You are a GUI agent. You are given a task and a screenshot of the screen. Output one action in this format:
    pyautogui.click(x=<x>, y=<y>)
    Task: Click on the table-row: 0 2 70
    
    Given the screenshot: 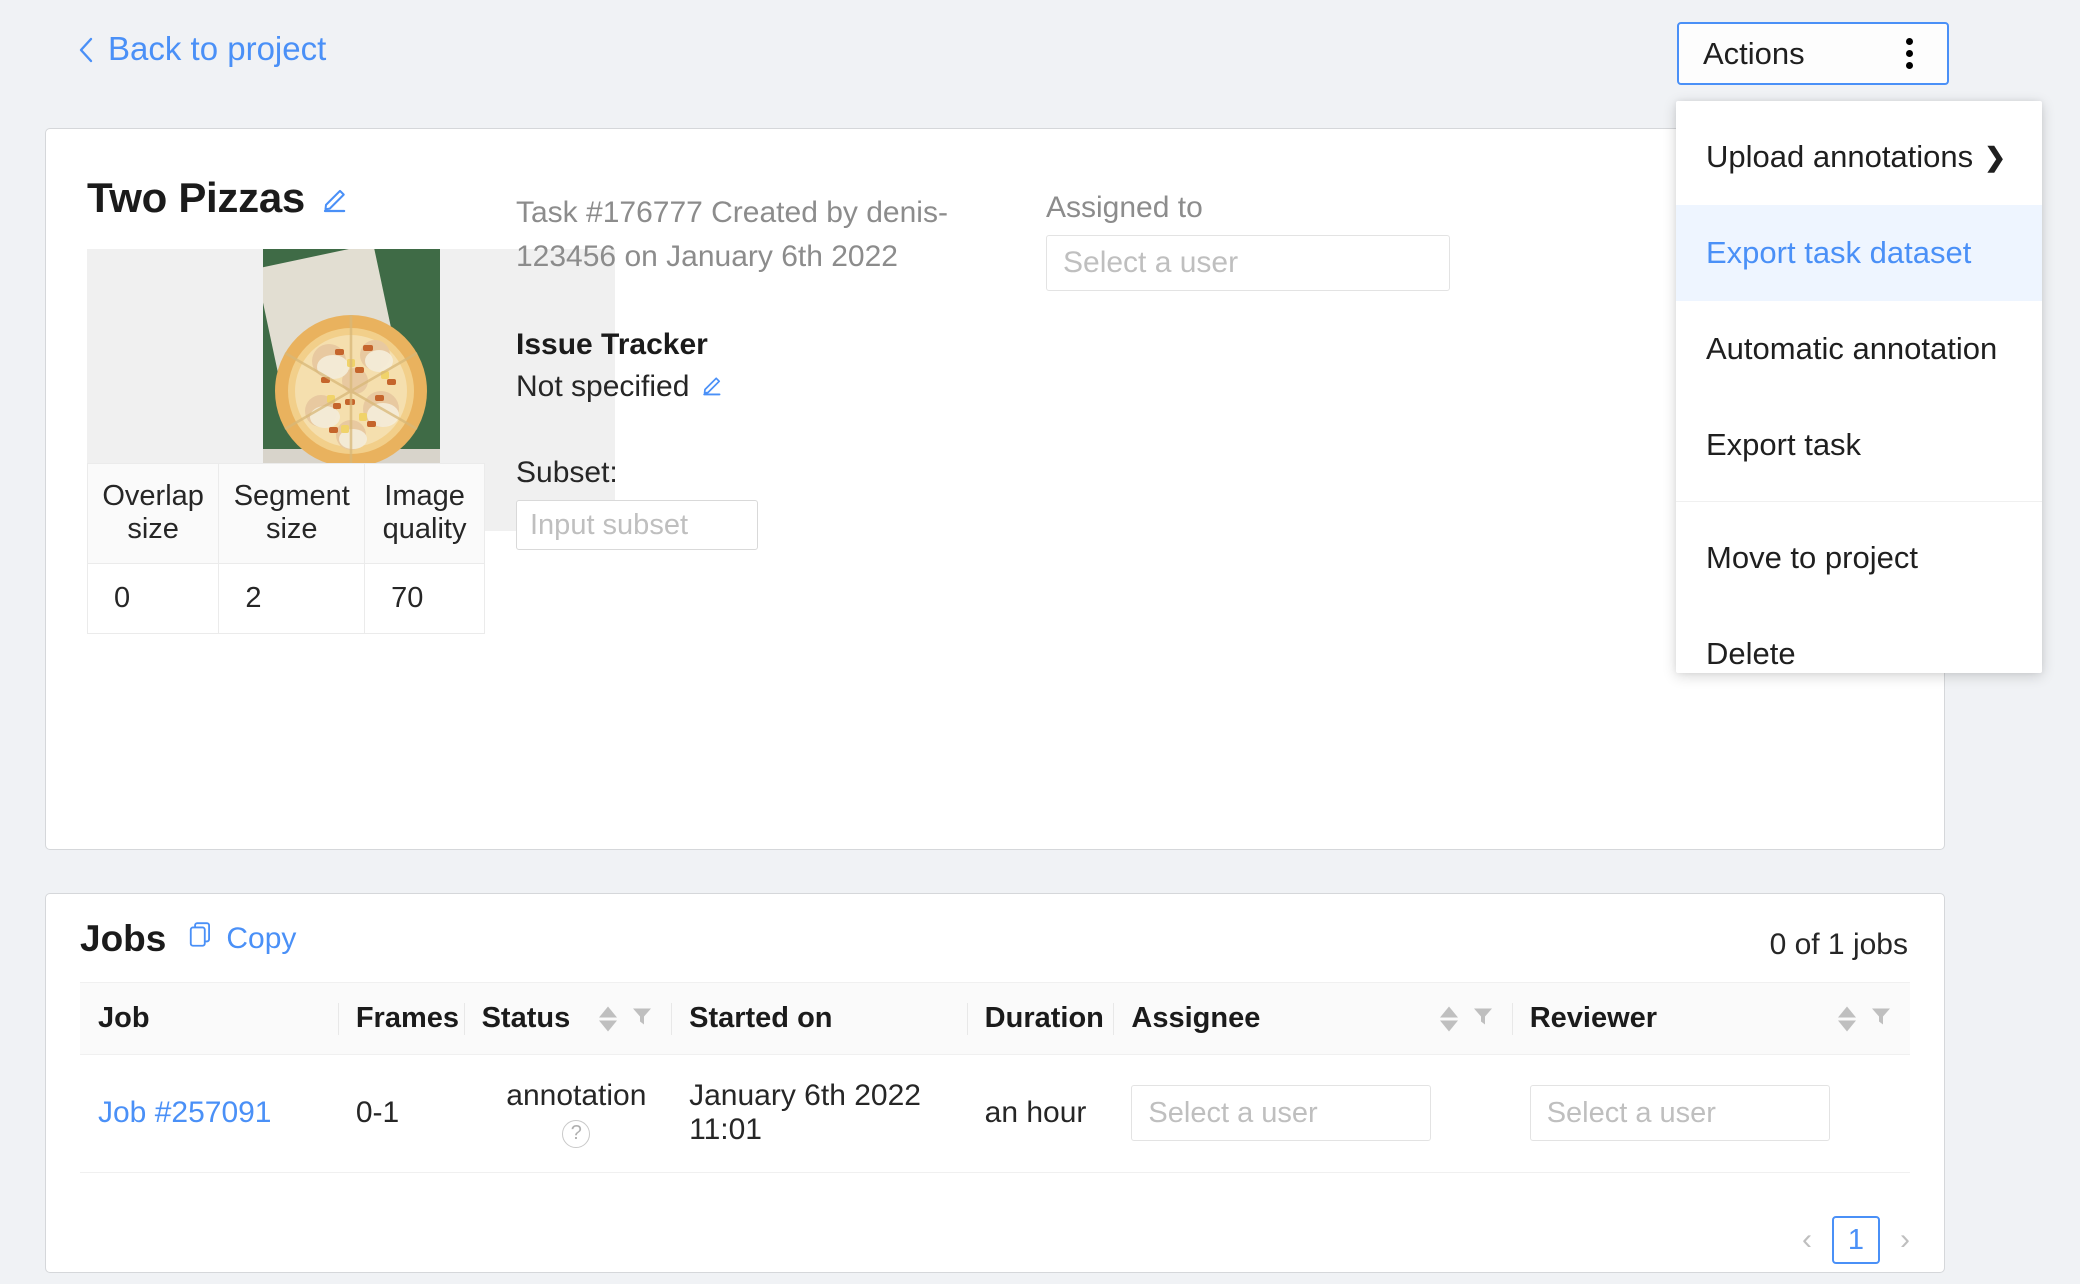 What is the action you would take?
    pyautogui.click(x=285, y=598)
    